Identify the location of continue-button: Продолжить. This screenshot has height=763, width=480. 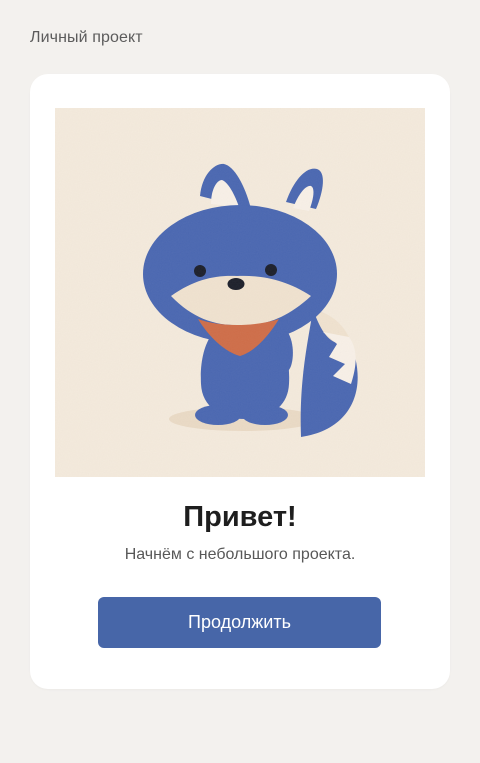
(239, 622).